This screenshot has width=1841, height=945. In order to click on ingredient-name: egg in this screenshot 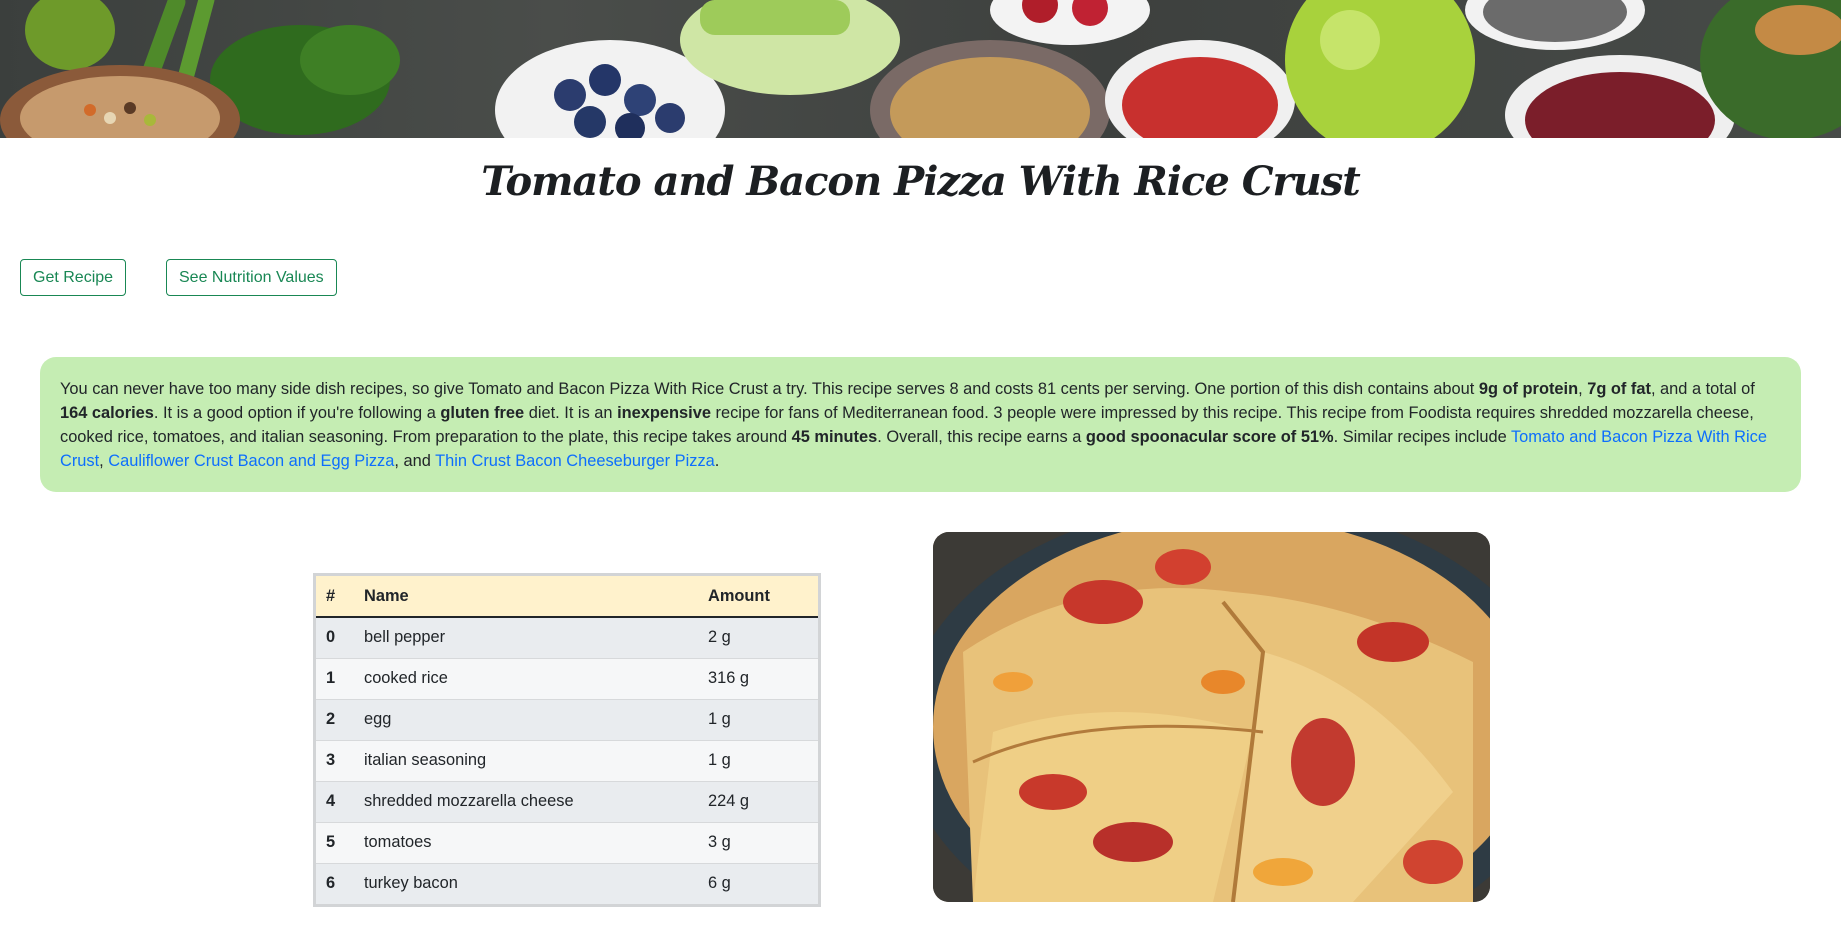, I will do `click(526, 719)`.